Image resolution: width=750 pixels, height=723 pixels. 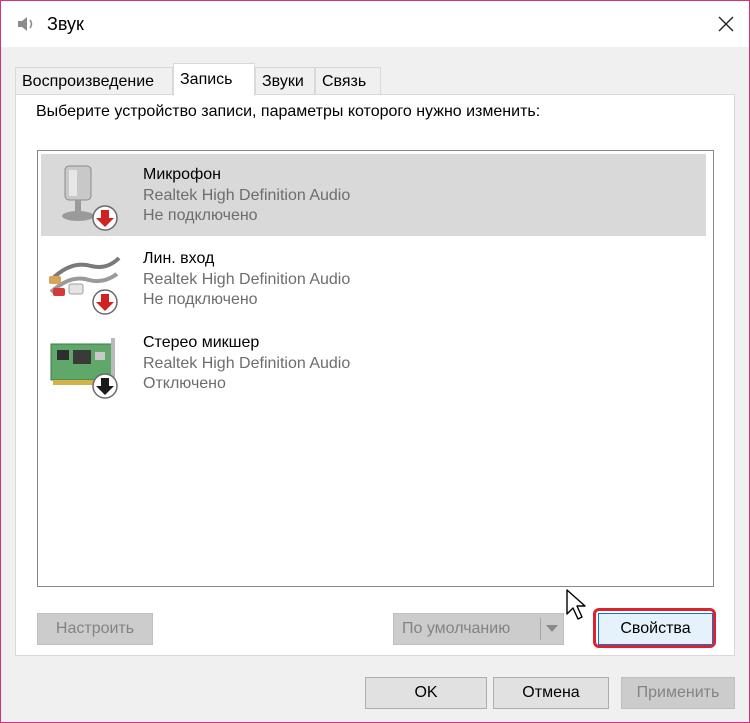 What do you see at coordinates (85, 285) in the screenshot?
I see `line-in-cable-icon` at bounding box center [85, 285].